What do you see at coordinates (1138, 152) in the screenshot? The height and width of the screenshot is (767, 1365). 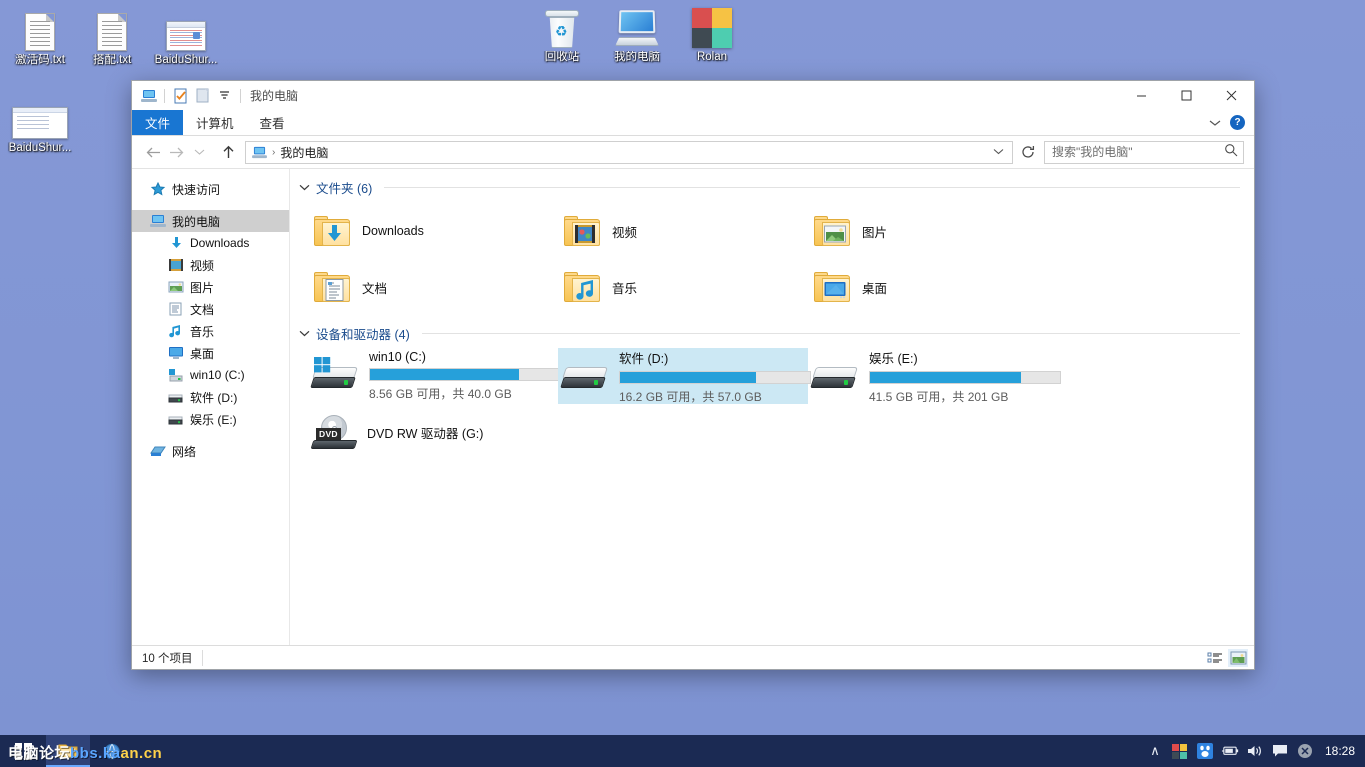 I see `search-input` at bounding box center [1138, 152].